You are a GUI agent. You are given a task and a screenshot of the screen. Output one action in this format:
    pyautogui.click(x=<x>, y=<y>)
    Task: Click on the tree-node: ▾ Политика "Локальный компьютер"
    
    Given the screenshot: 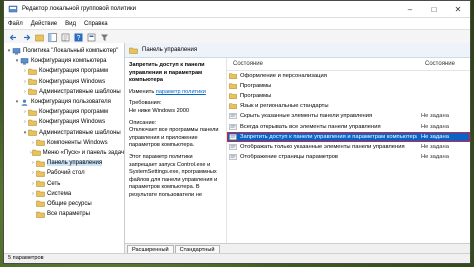 What is the action you would take?
    pyautogui.click(x=64, y=51)
    